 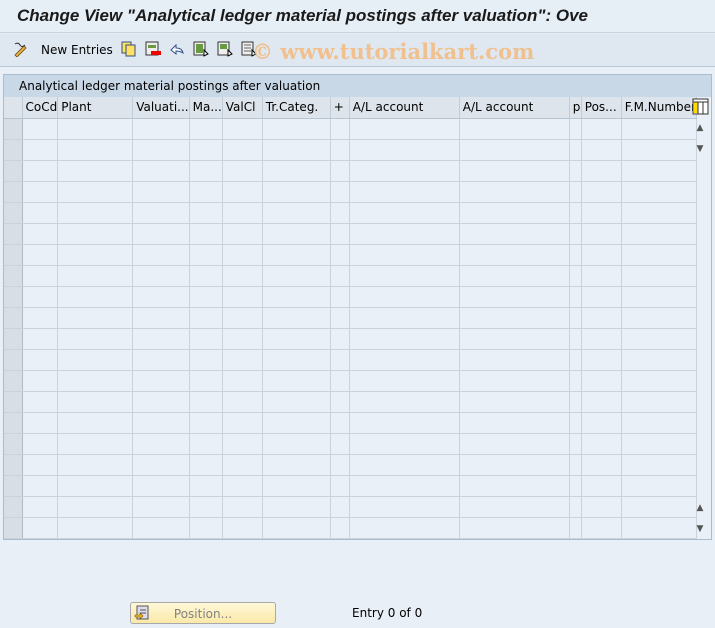 What do you see at coordinates (77, 50) in the screenshot?
I see `new-entries-button: New Entries` at bounding box center [77, 50].